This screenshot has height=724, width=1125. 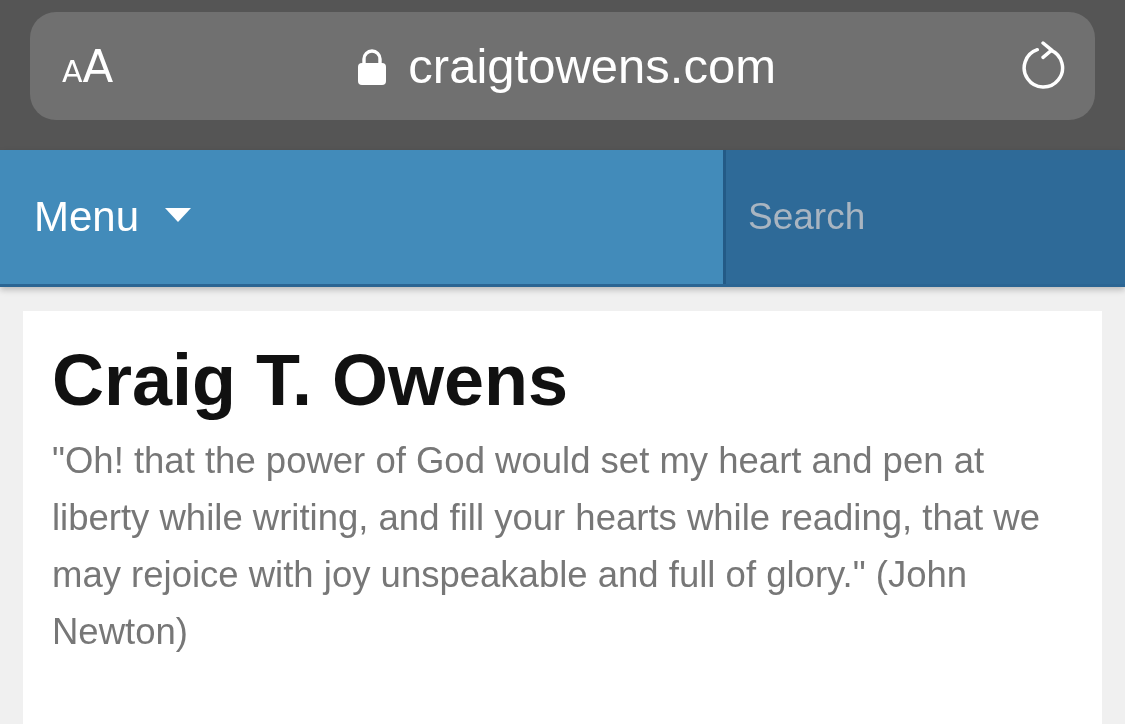 I want to click on lock-icon, so click(x=372, y=67).